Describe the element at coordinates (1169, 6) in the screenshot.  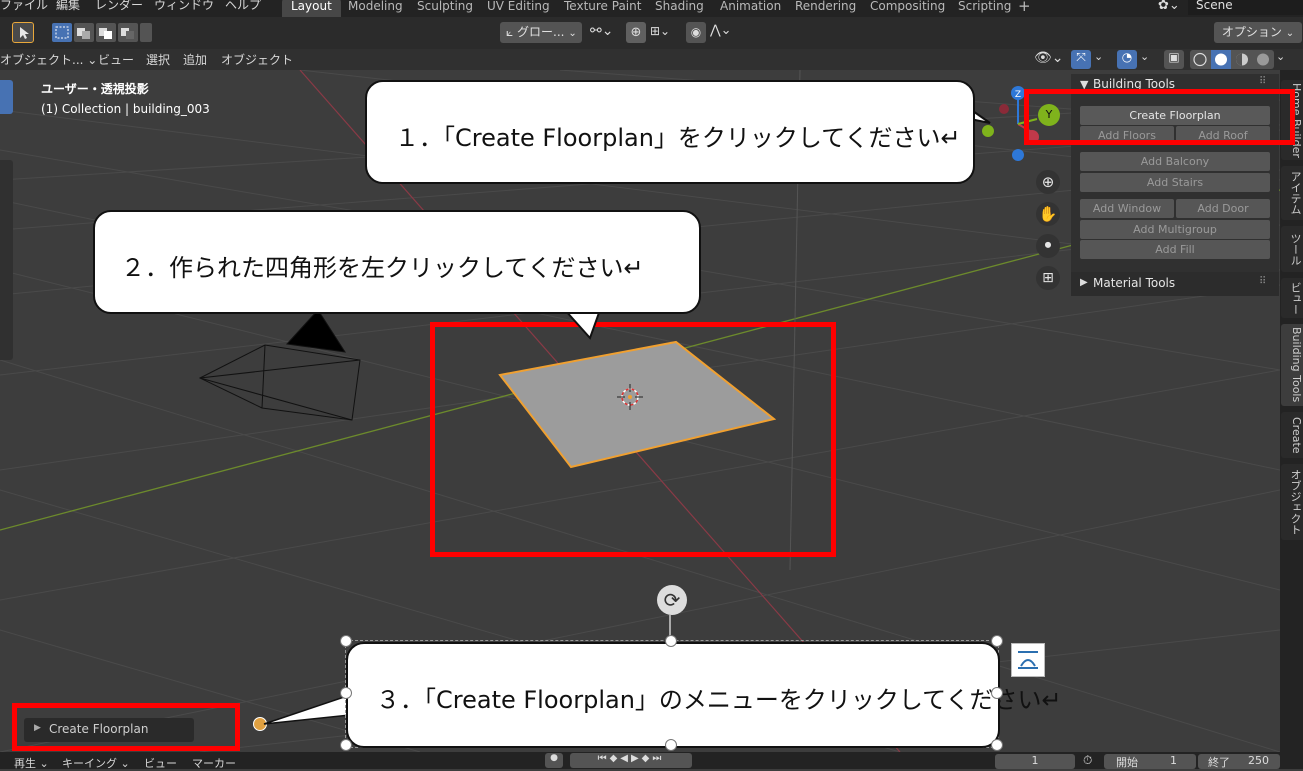
I see `scene-icon: ✿⌄` at that location.